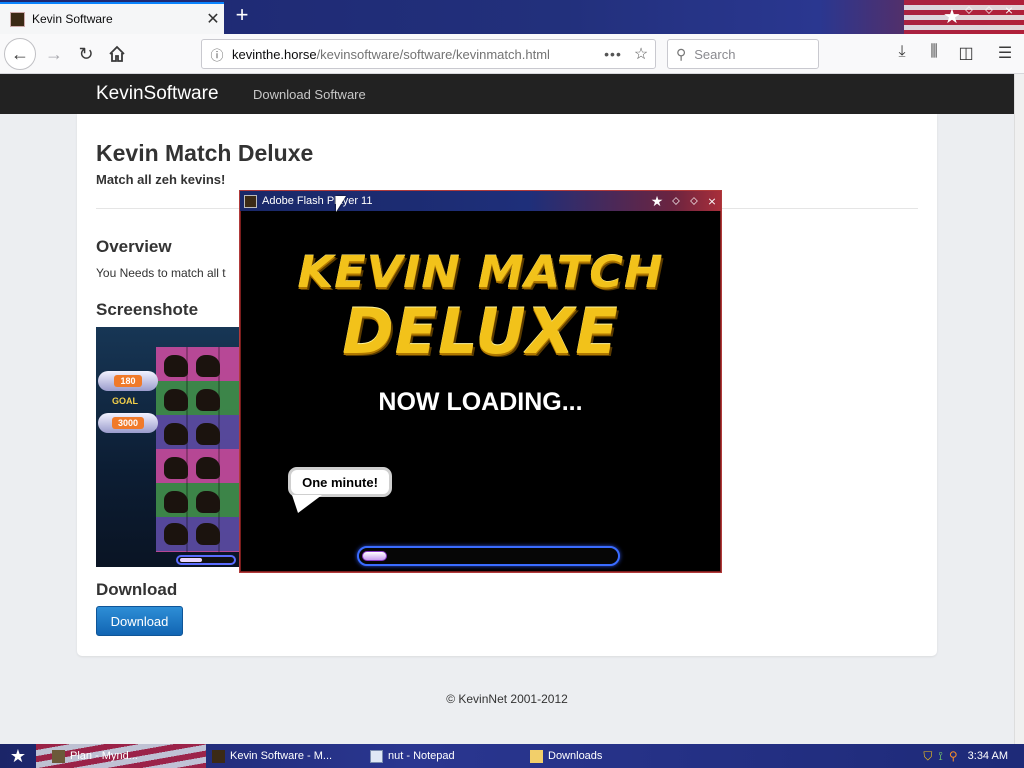 The height and width of the screenshot is (768, 1024). I want to click on taskbar-item: Downloads, so click(566, 756).